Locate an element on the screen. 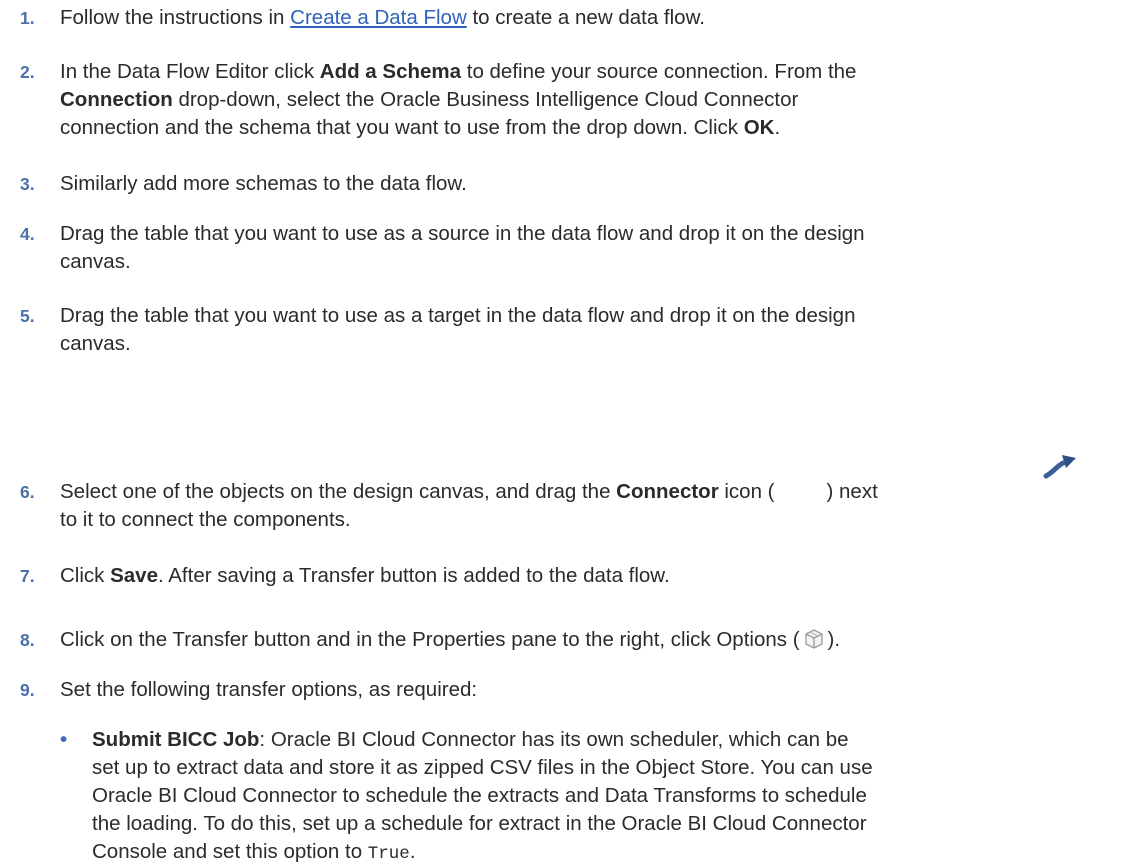 This screenshot has height=868, width=1134. save-term: Save is located at coordinates (134, 575).